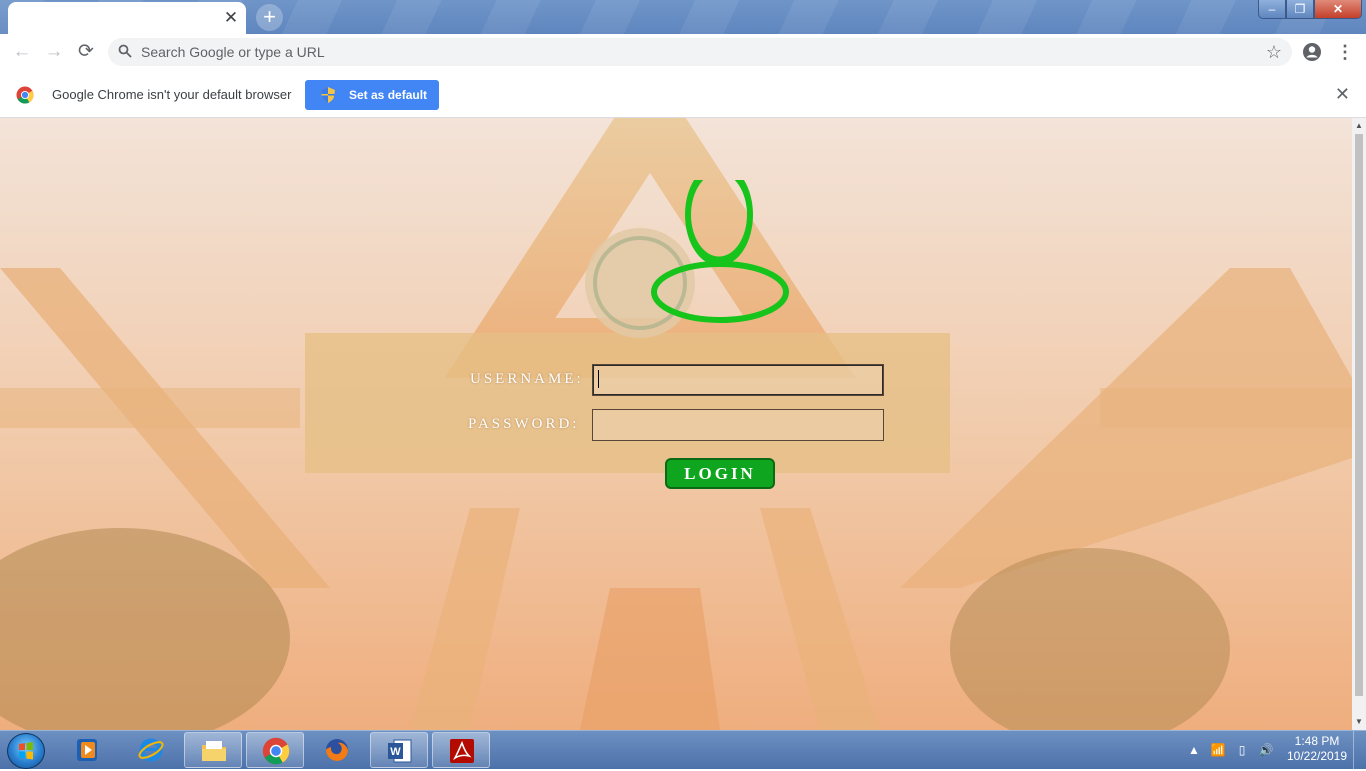  Describe the element at coordinates (1272, 9) in the screenshot. I see `minimize-button: ‒` at that location.